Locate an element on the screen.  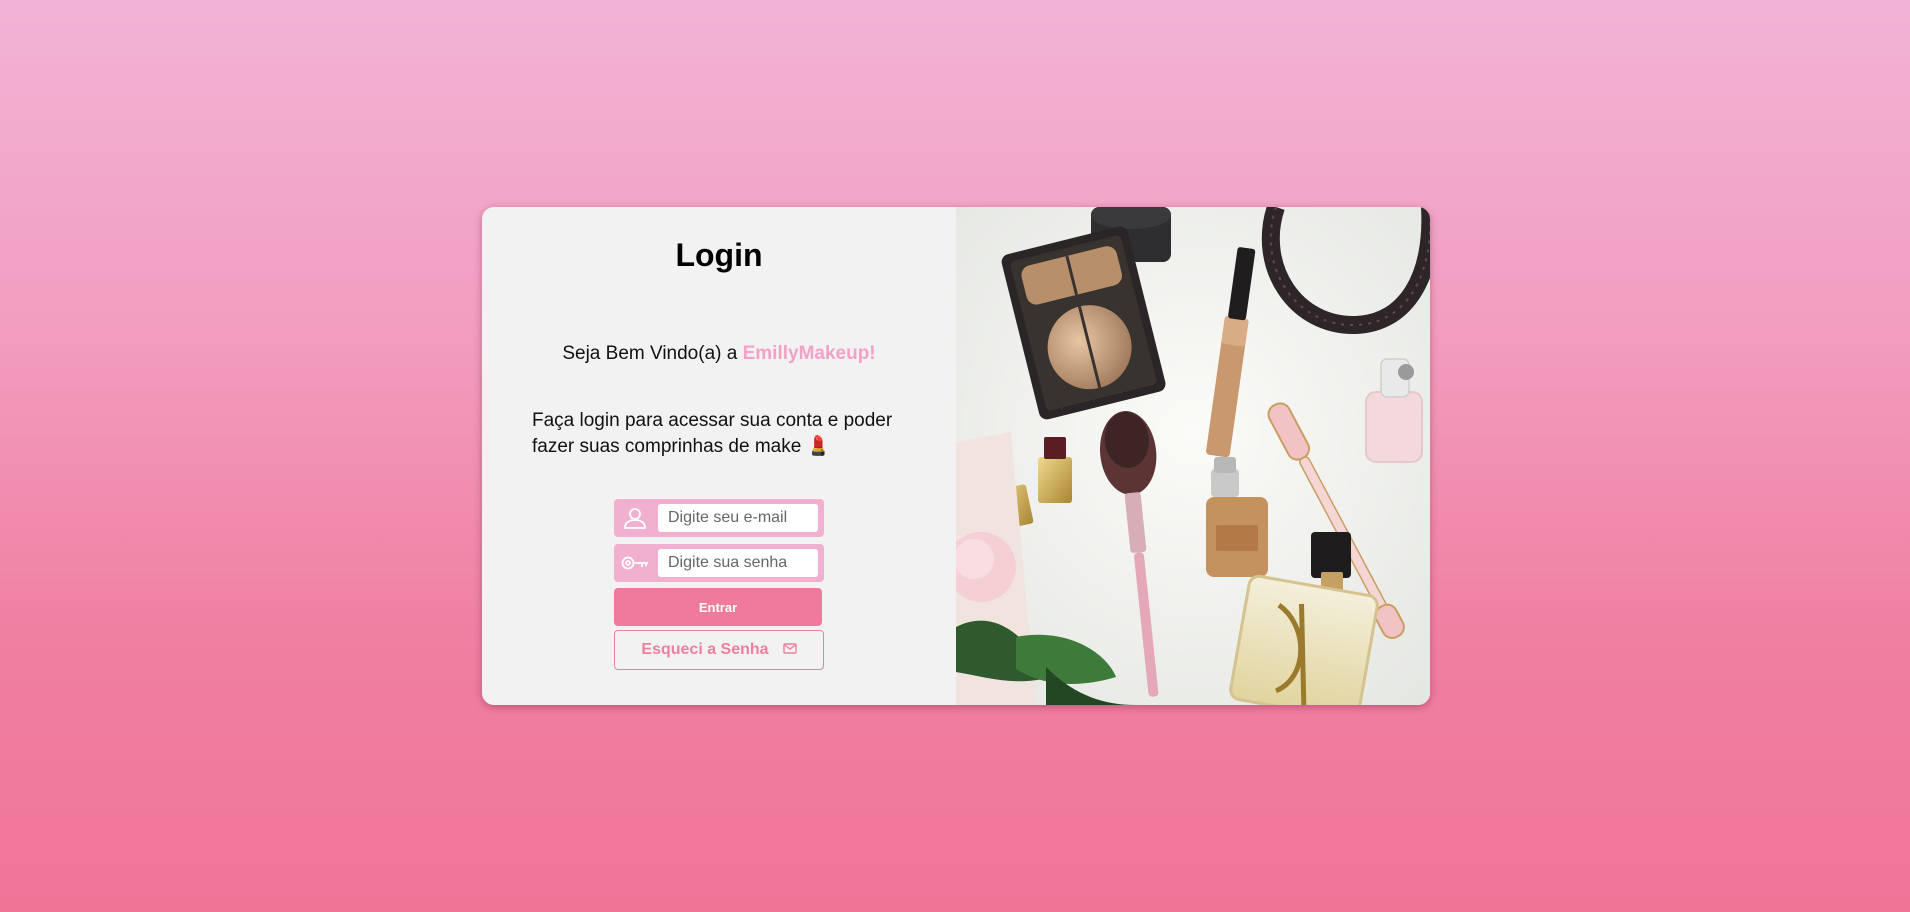
email-field-group is located at coordinates (719, 518).